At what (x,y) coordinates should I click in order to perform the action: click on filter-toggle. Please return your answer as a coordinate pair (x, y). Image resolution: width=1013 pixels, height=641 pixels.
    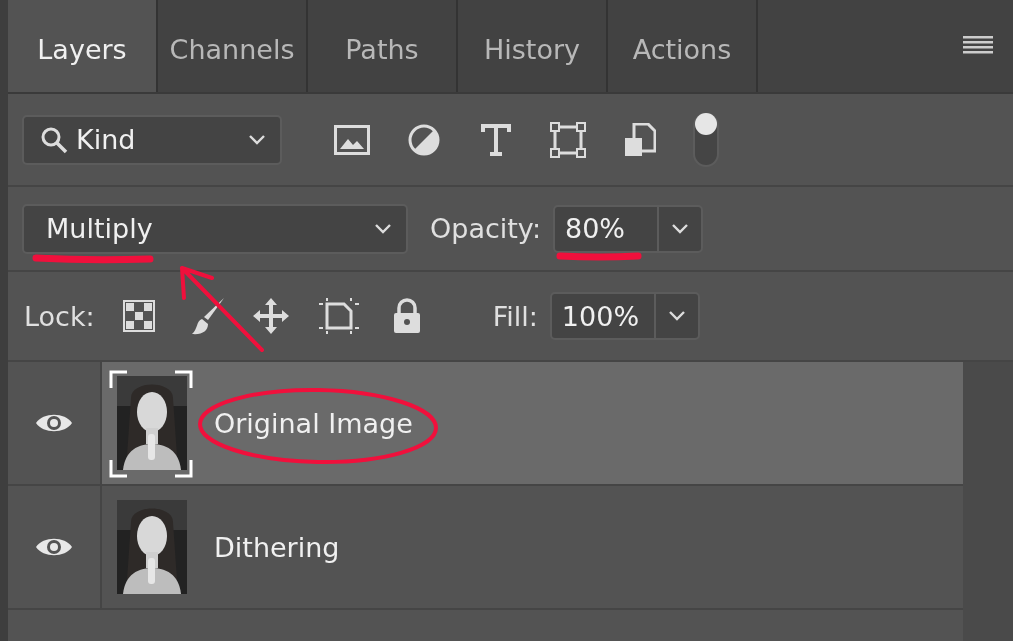
    Looking at the image, I should click on (706, 139).